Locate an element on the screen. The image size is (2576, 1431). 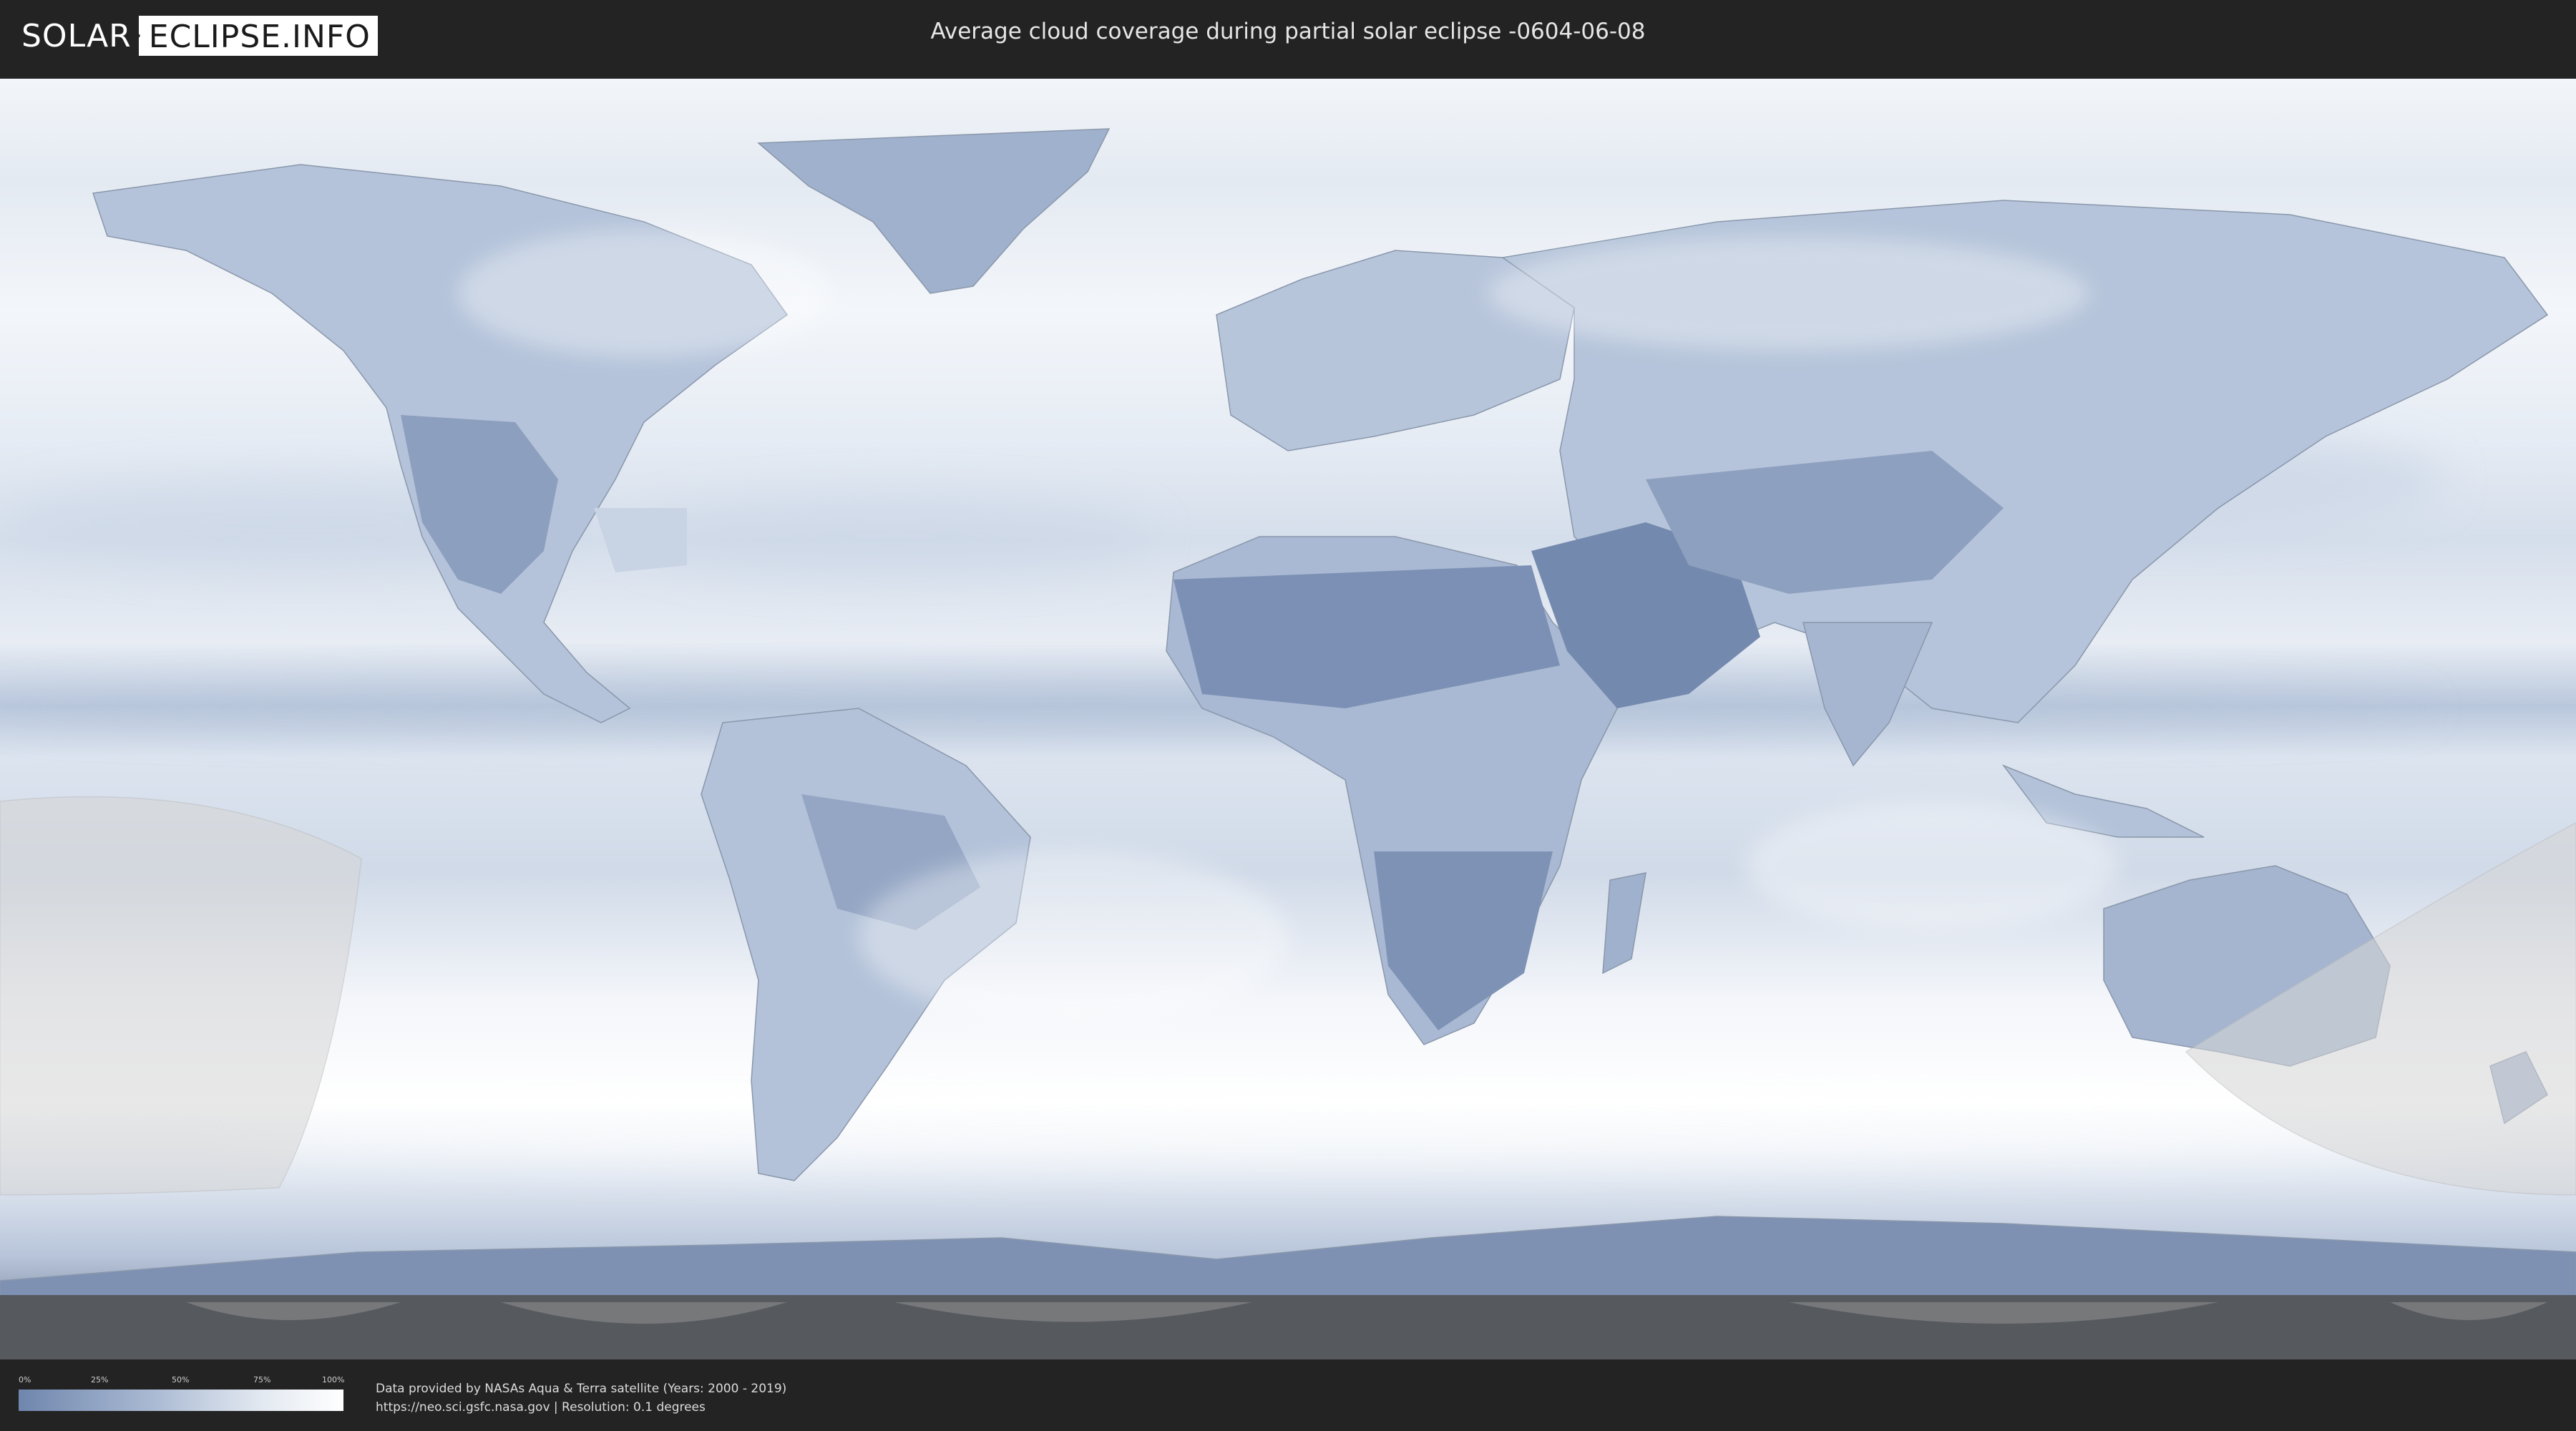
legend-tick: 75% is located at coordinates (262, 1379).